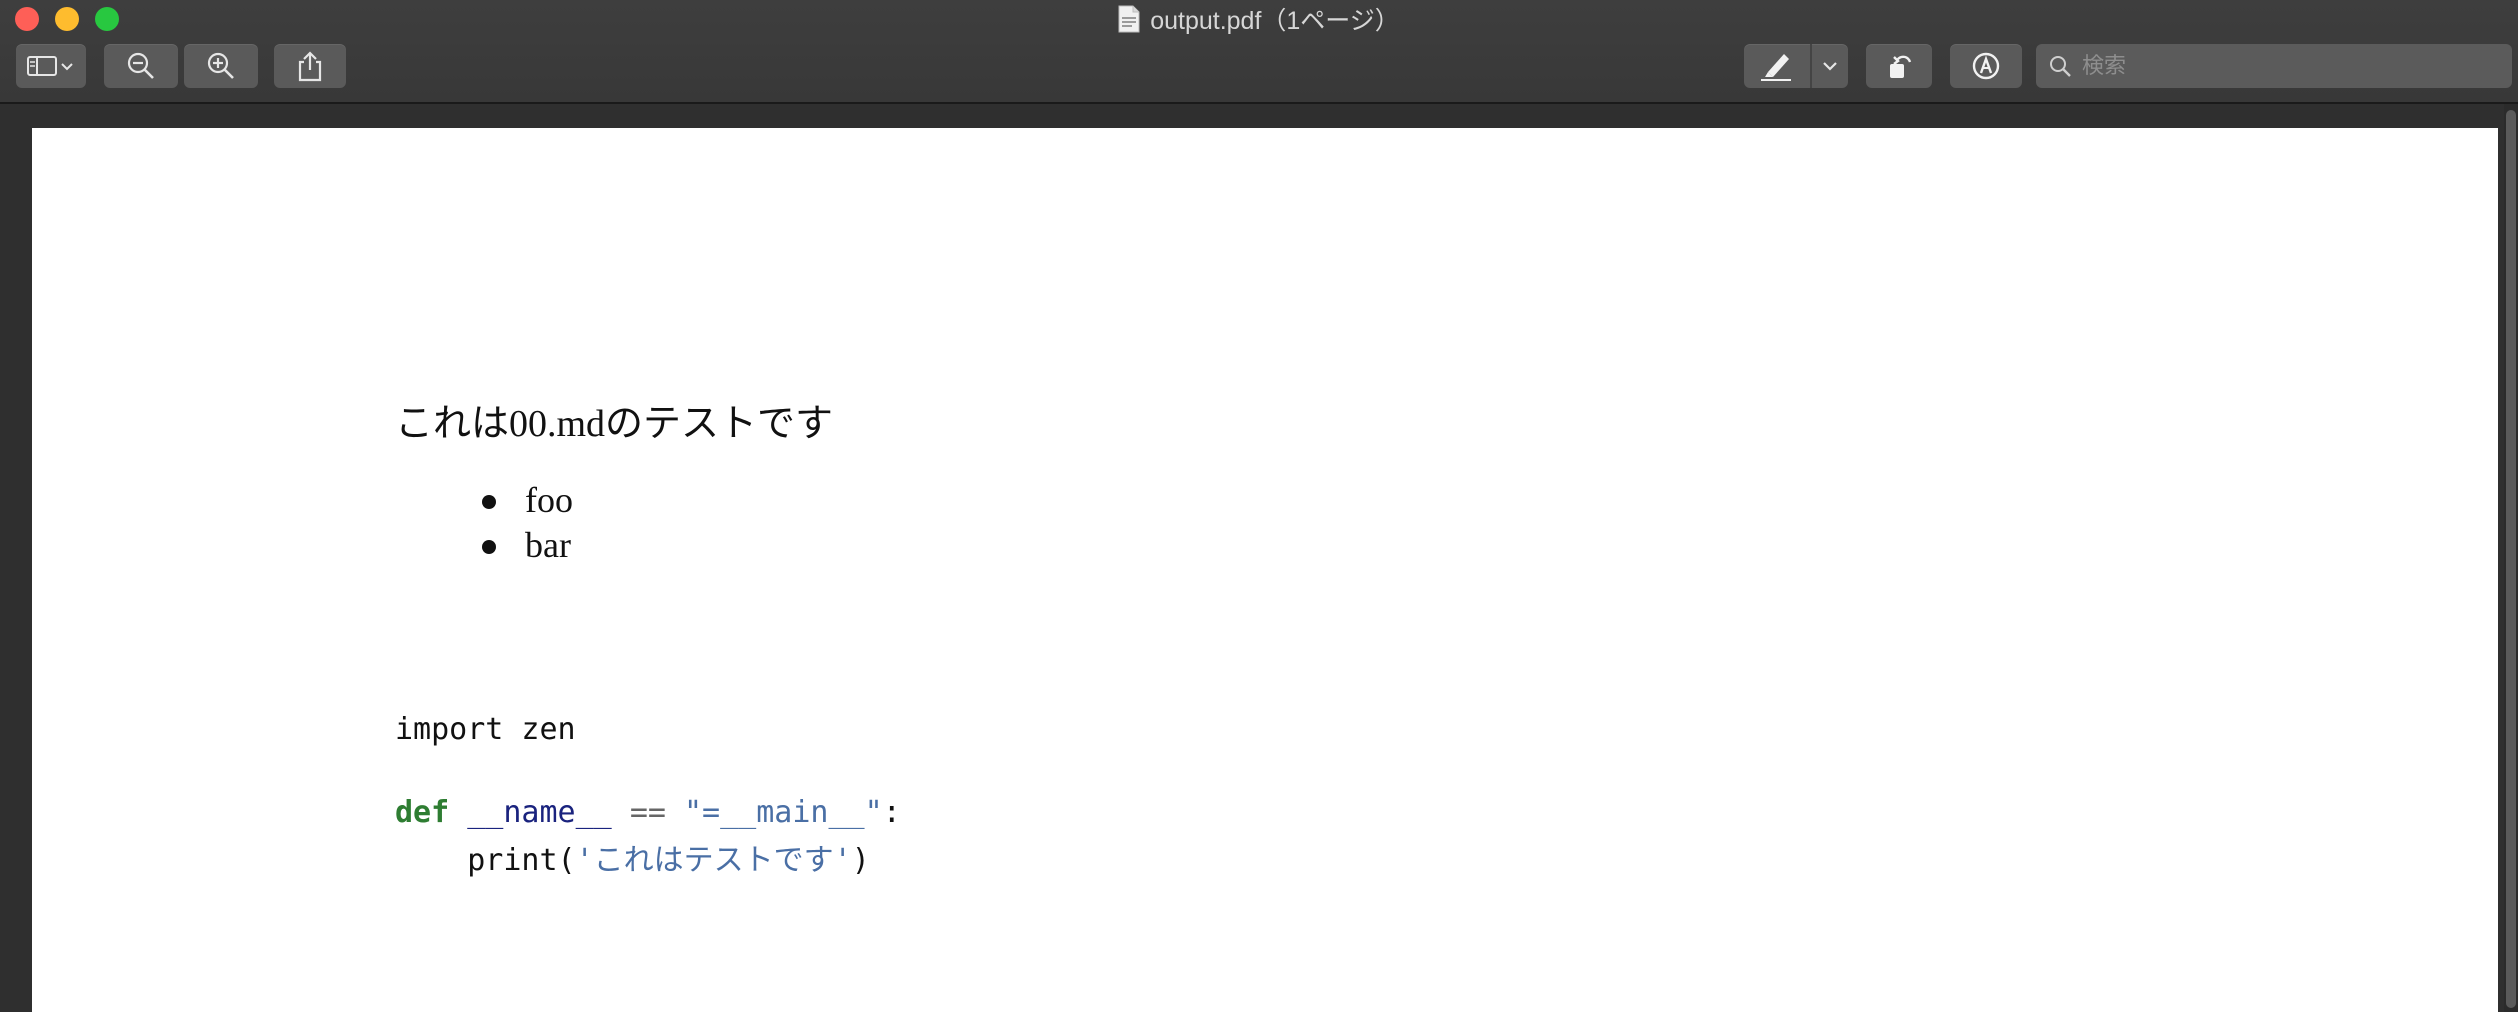 This screenshot has height=1012, width=2518. Describe the element at coordinates (485, 729) in the screenshot. I see `code-line-1: import zen` at that location.